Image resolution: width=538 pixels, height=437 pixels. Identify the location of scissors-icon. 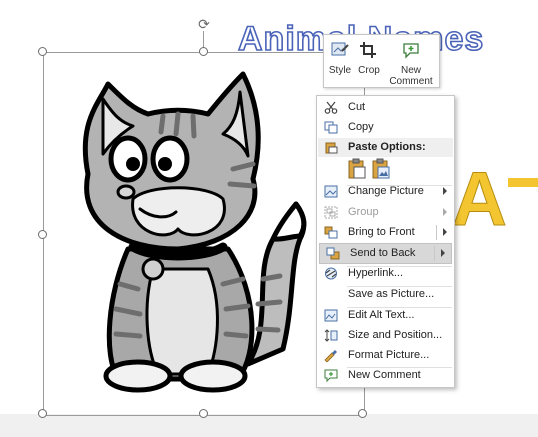
(331, 107).